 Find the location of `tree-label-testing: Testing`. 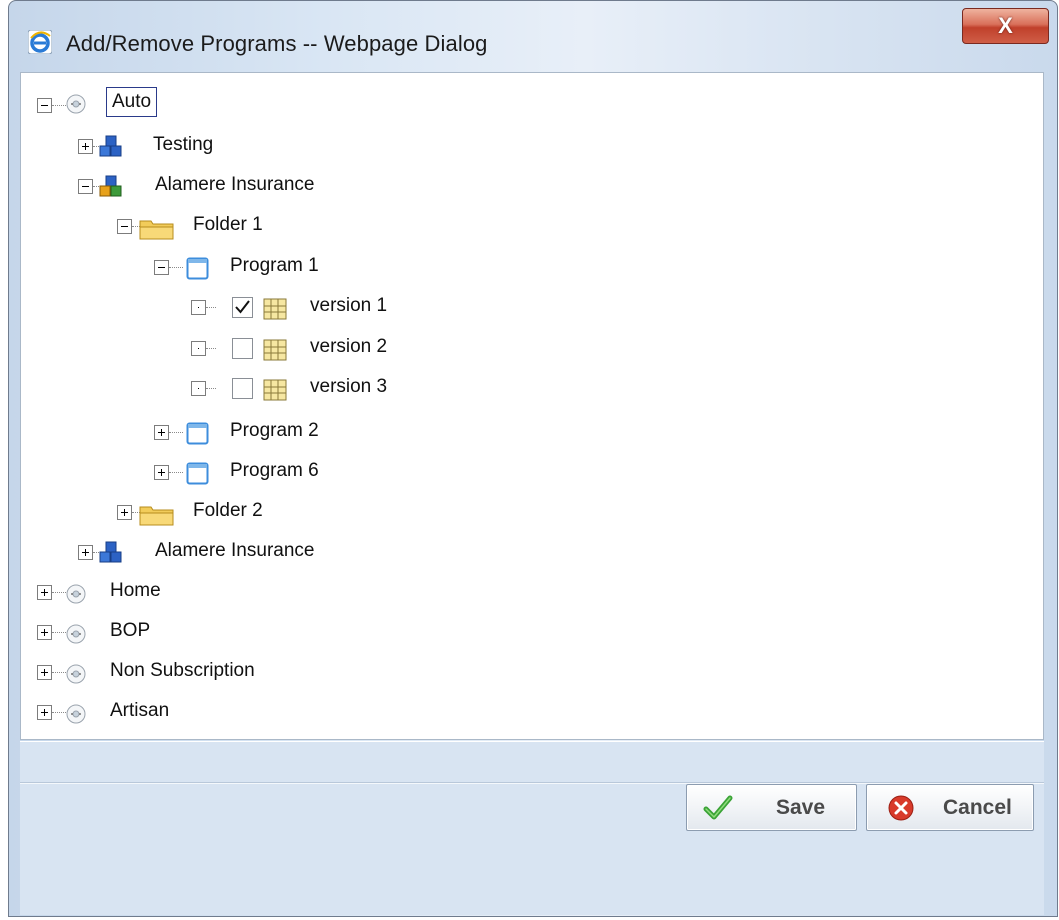

tree-label-testing: Testing is located at coordinates (183, 145).